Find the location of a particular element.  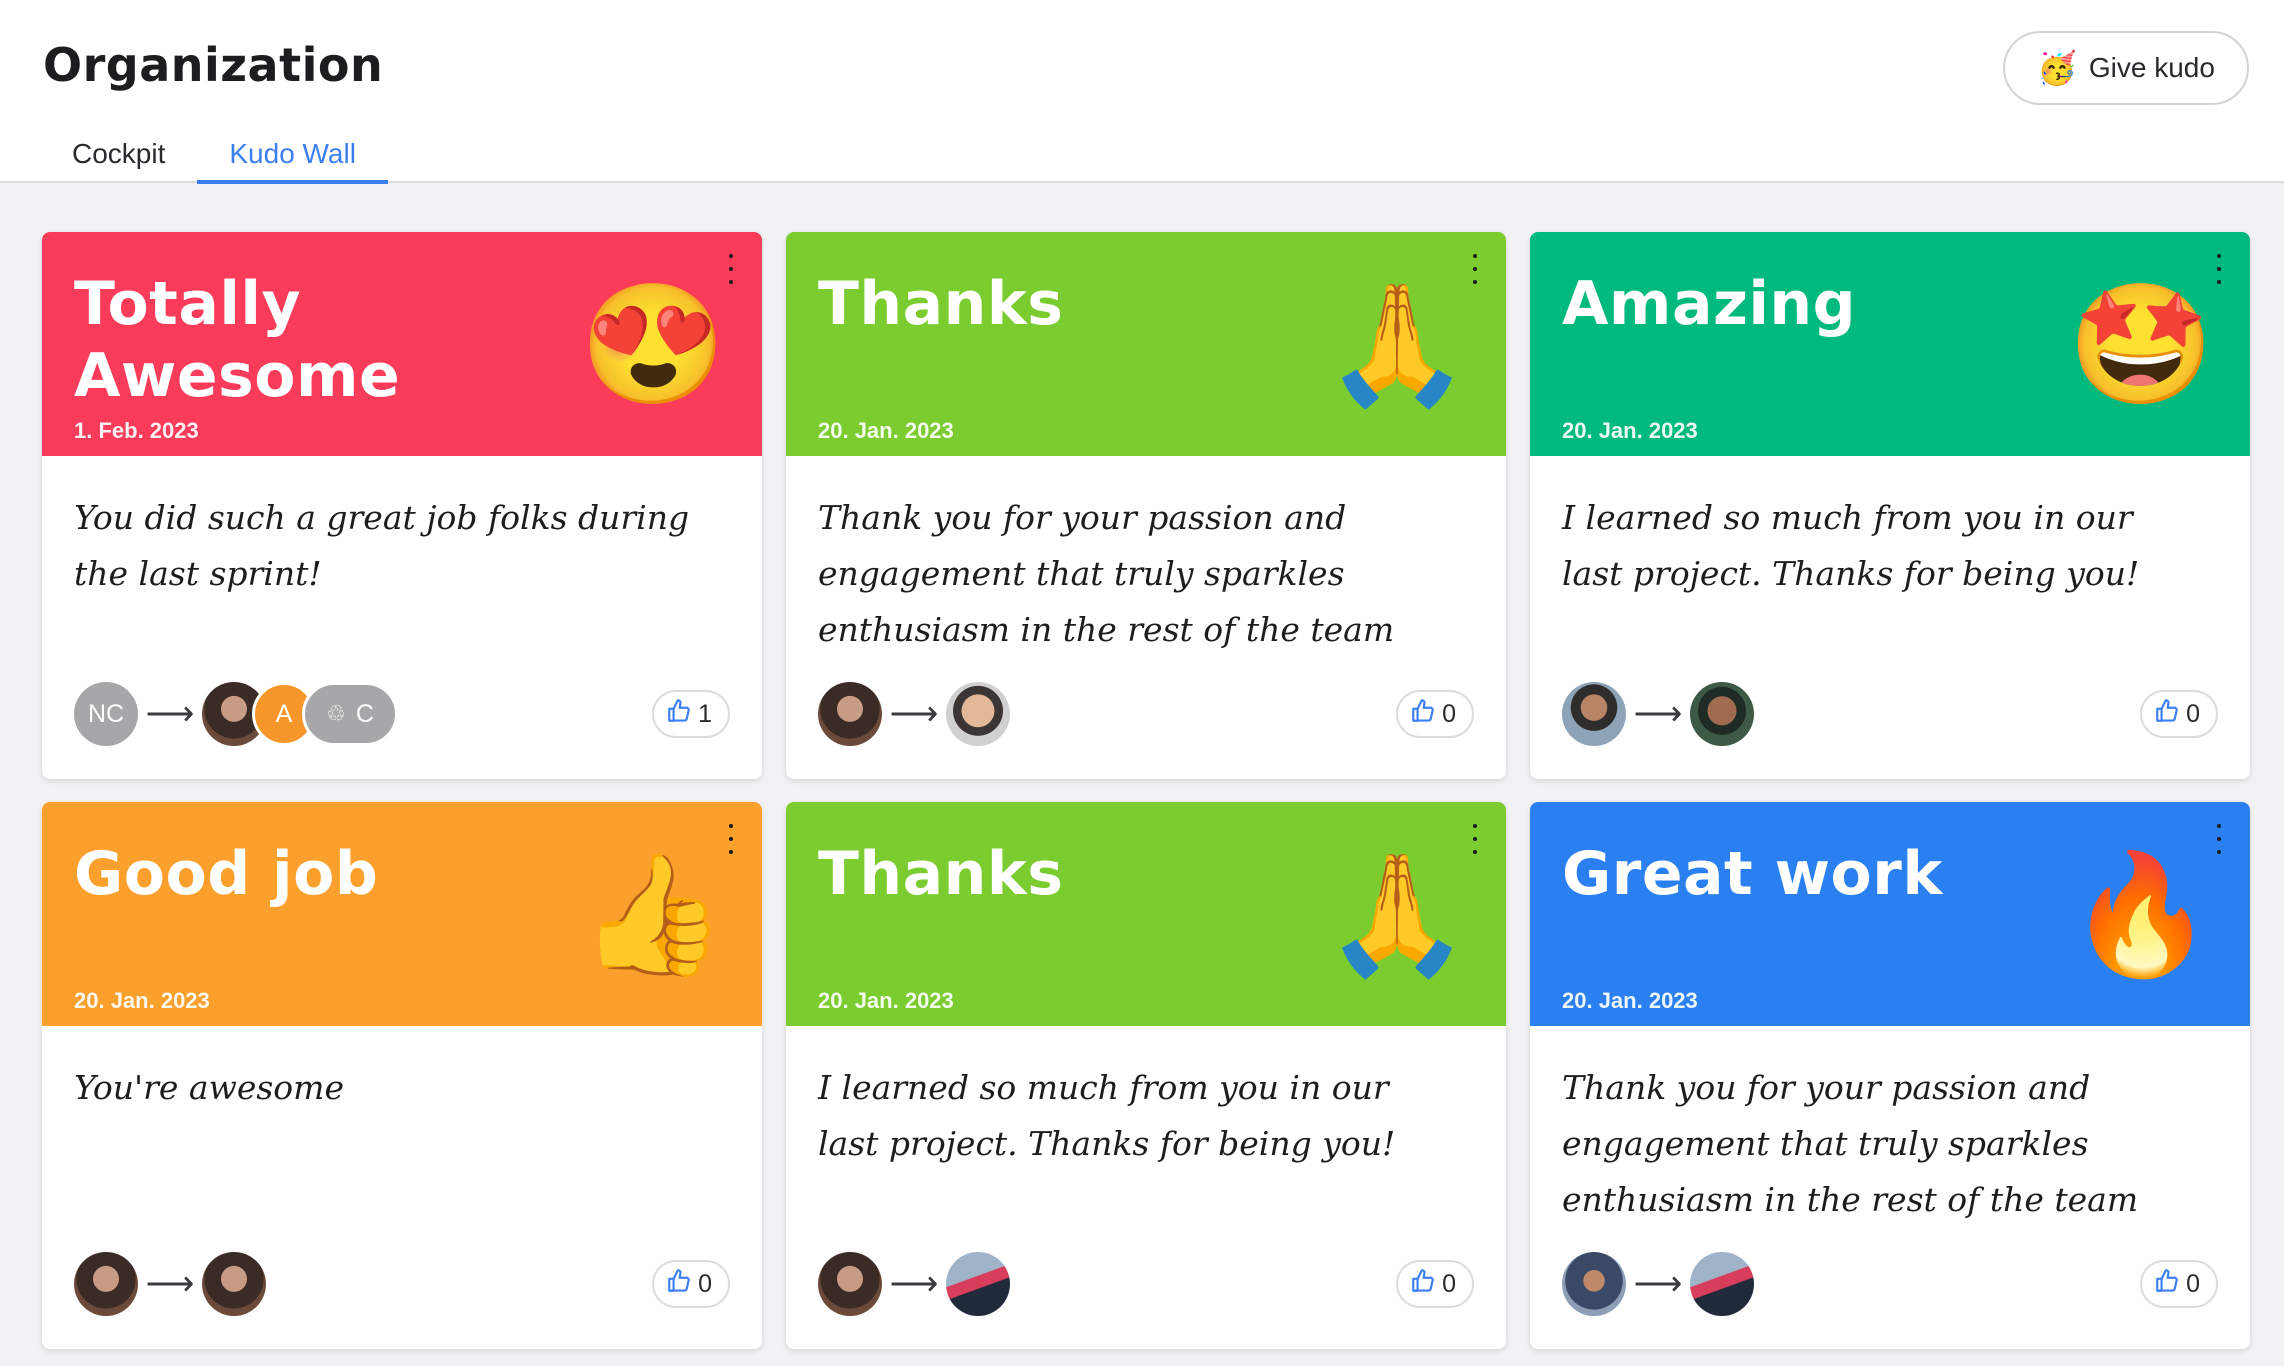

give-kudo-button: 🥳 Give kudo is located at coordinates (2126, 68).